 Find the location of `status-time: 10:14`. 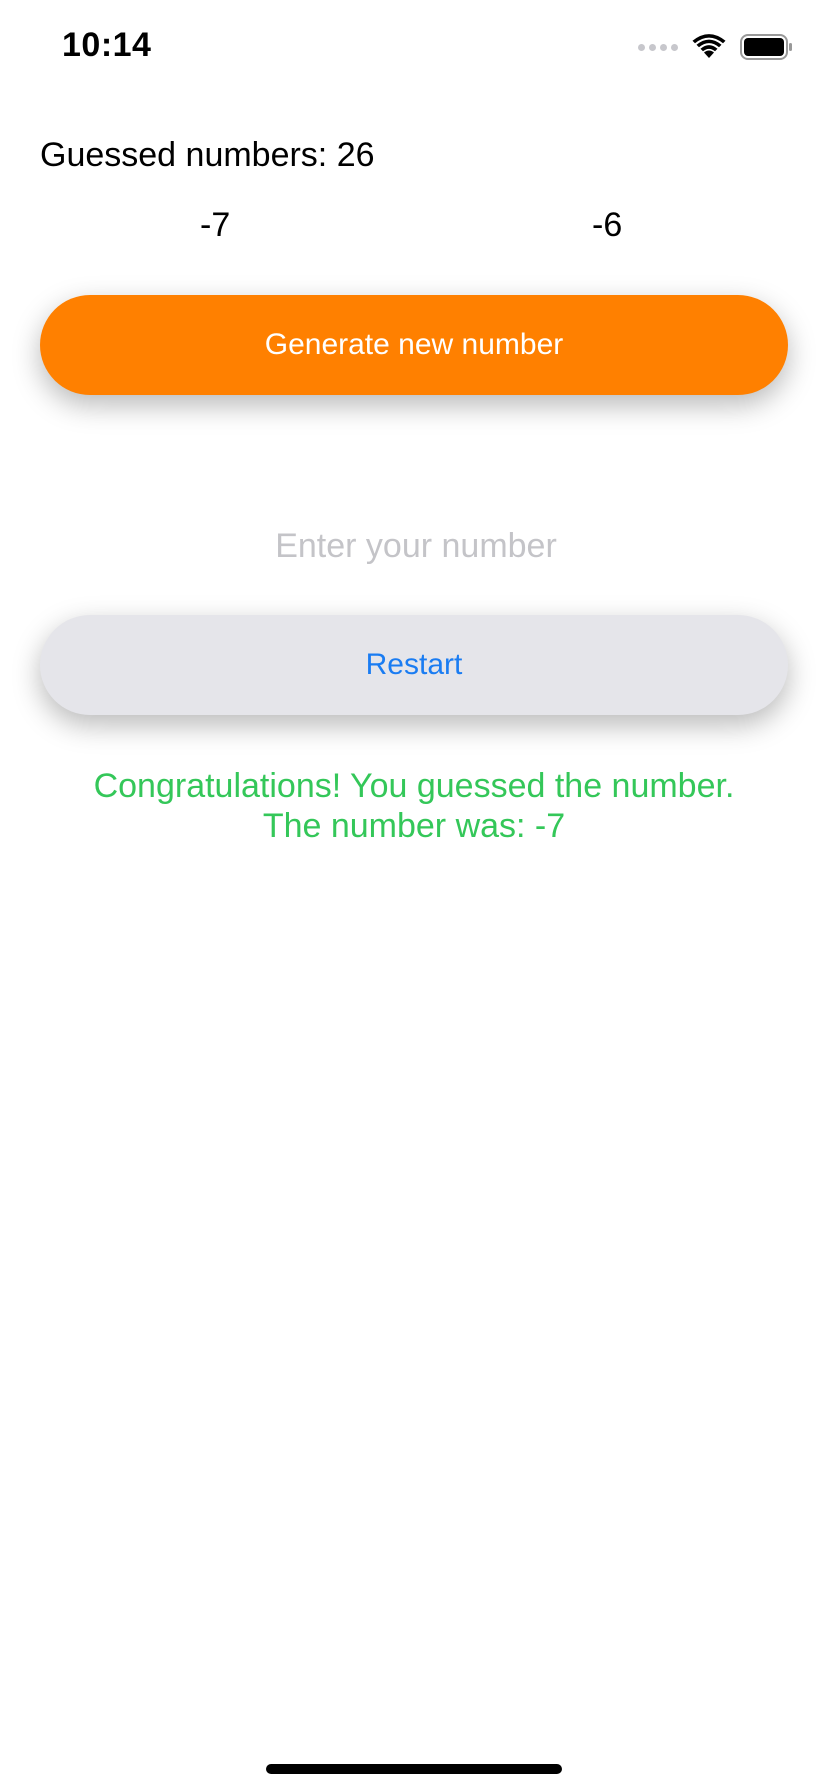

status-time: 10:14 is located at coordinates (107, 45).